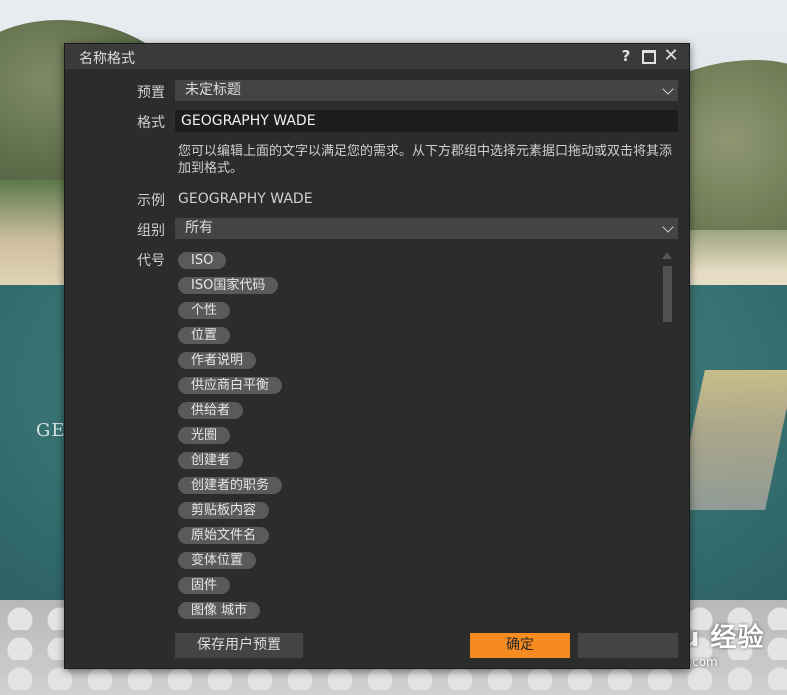 The height and width of the screenshot is (695, 787). I want to click on token-chip: 位置, so click(204, 335).